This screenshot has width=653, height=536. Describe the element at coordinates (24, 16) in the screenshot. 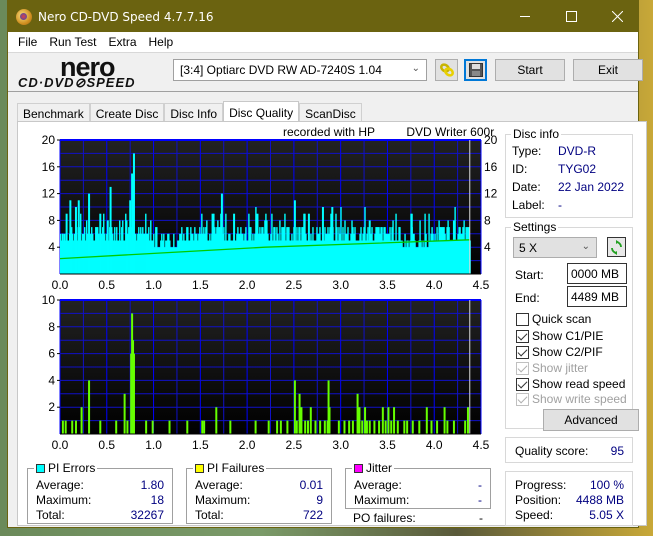

I see `nero-app-icon` at that location.